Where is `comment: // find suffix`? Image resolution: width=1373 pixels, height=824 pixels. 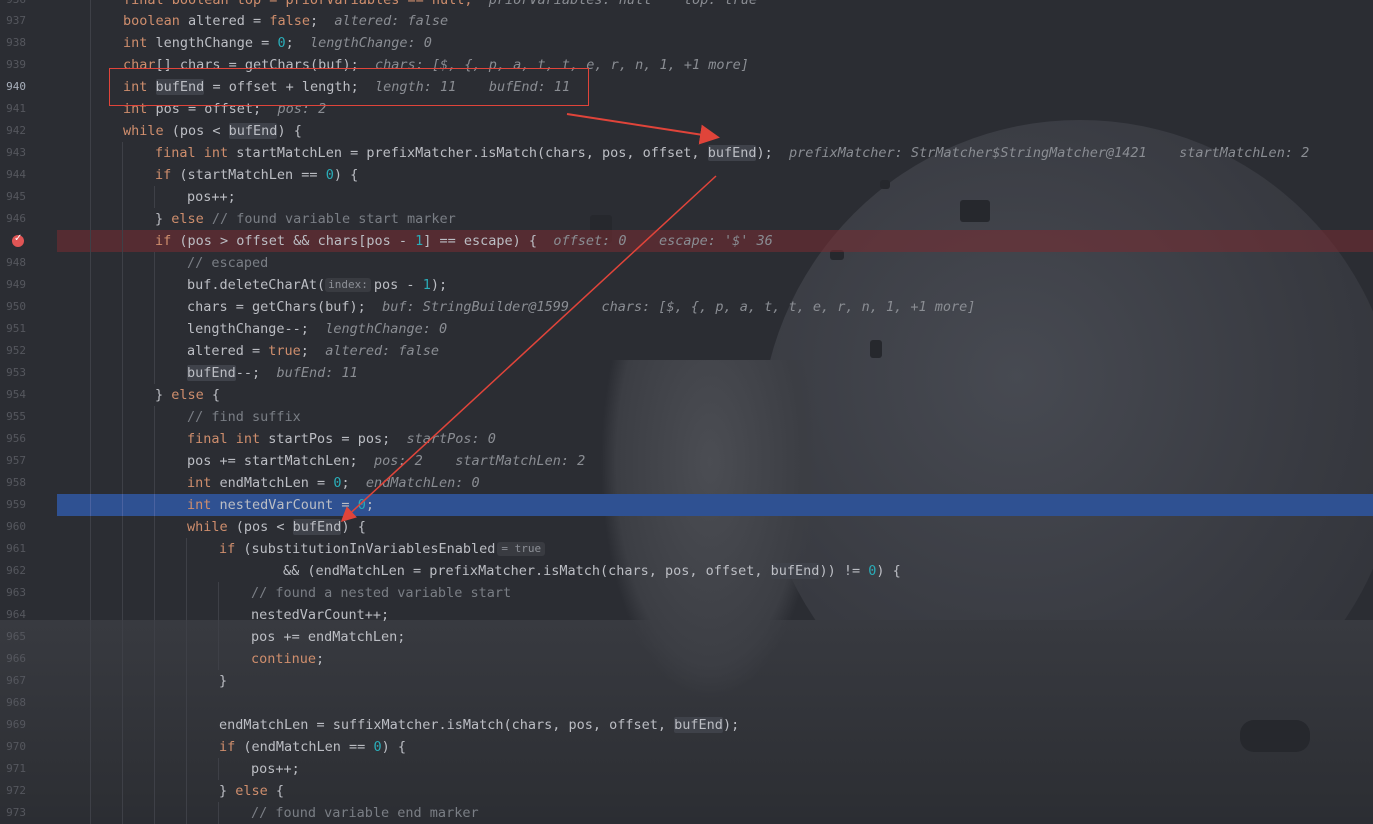 comment: // find suffix is located at coordinates (244, 417).